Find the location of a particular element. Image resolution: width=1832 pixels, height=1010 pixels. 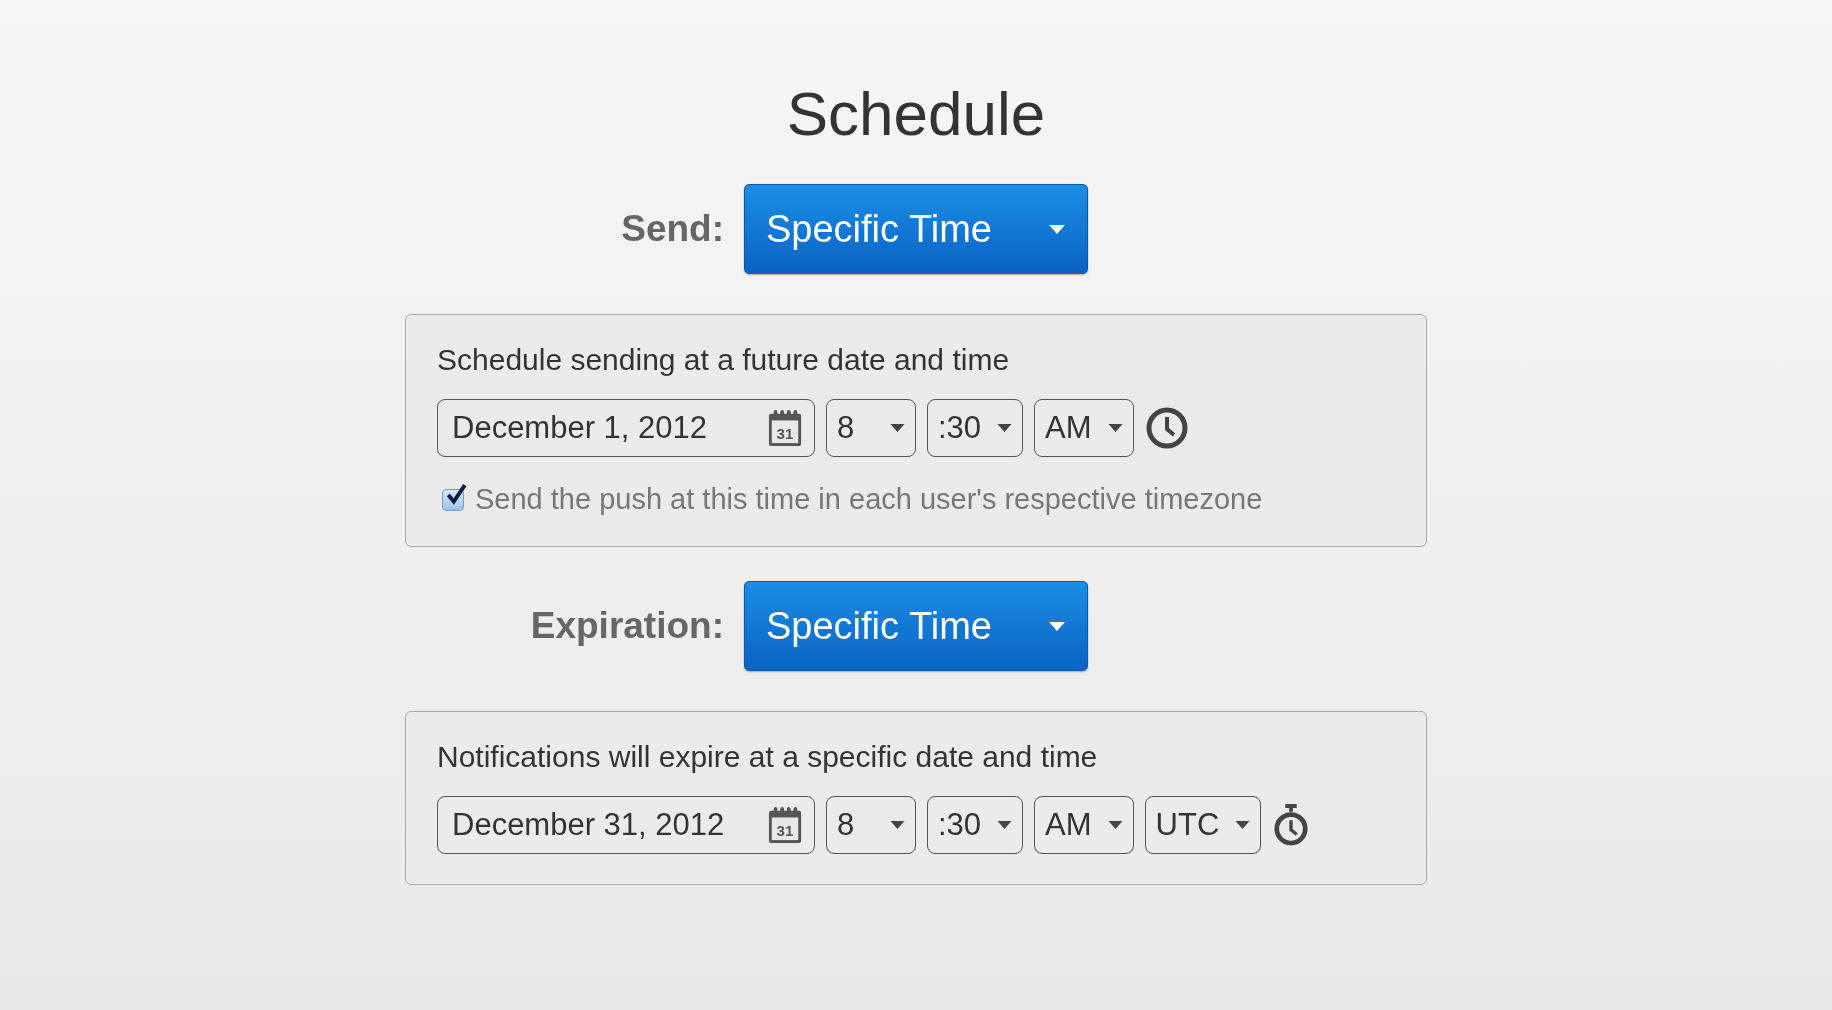

stopwatch-icon is located at coordinates (1291, 825).